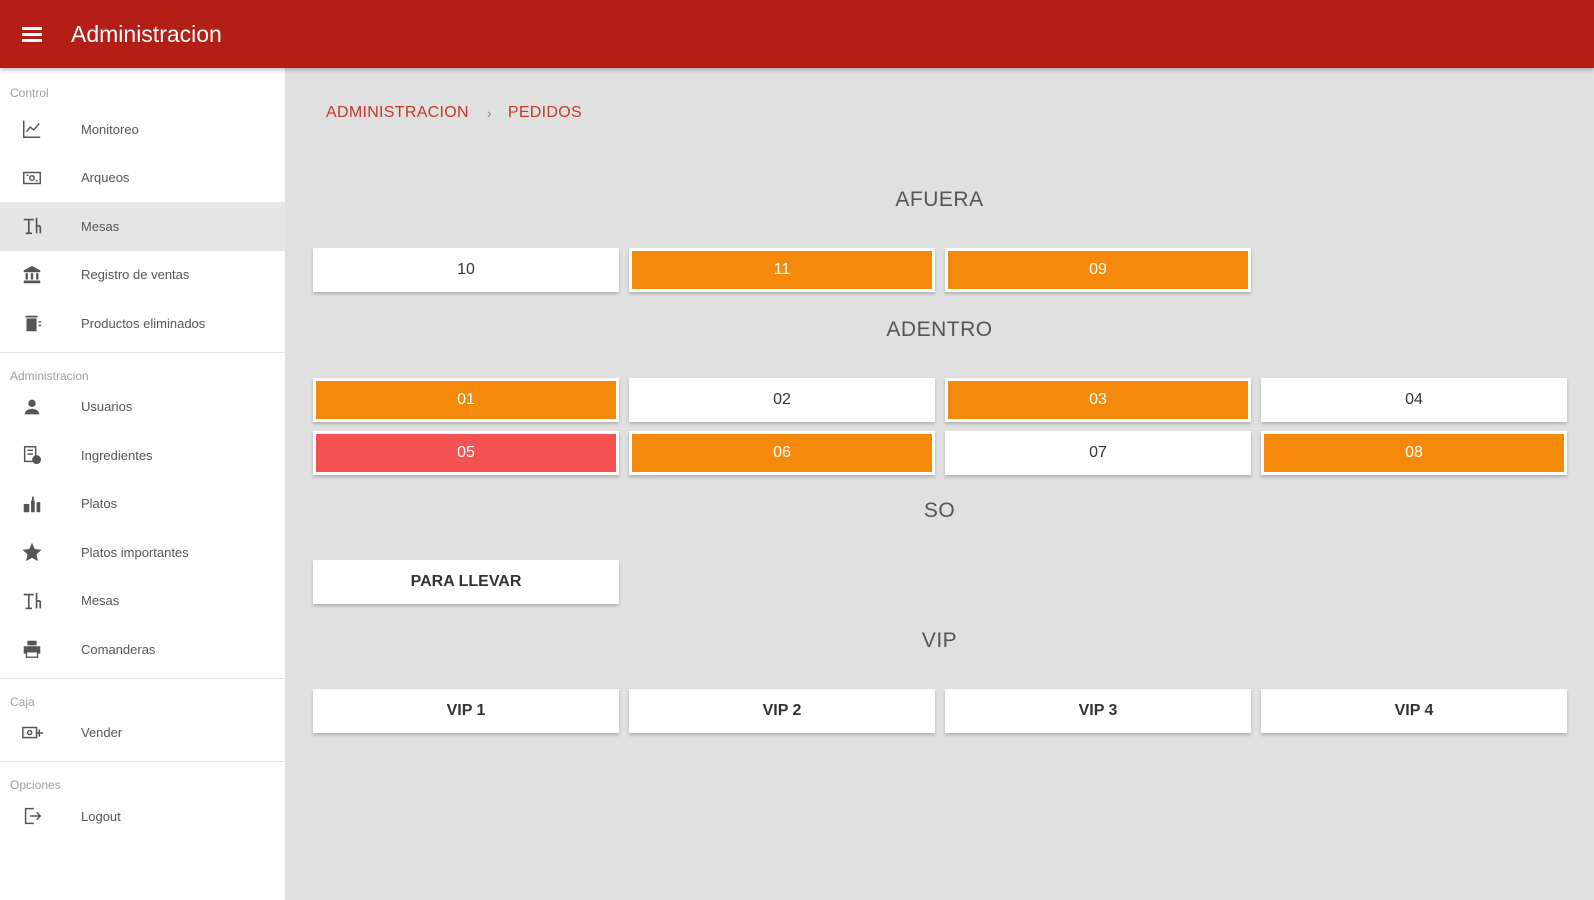 This screenshot has width=1594, height=900. I want to click on sidebar-item-platos: Platos, so click(142, 504).